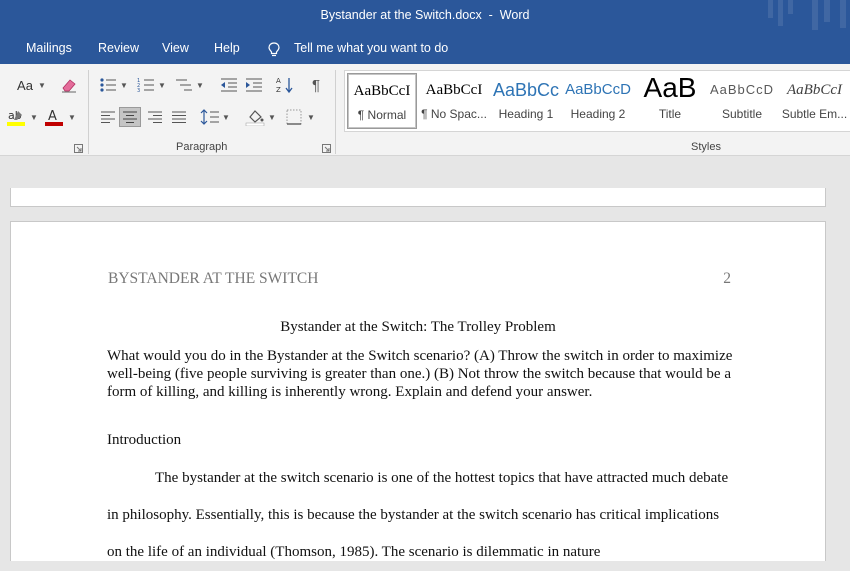 This screenshot has width=850, height=571. Describe the element at coordinates (118, 48) in the screenshot. I see `tab-review: Review` at that location.